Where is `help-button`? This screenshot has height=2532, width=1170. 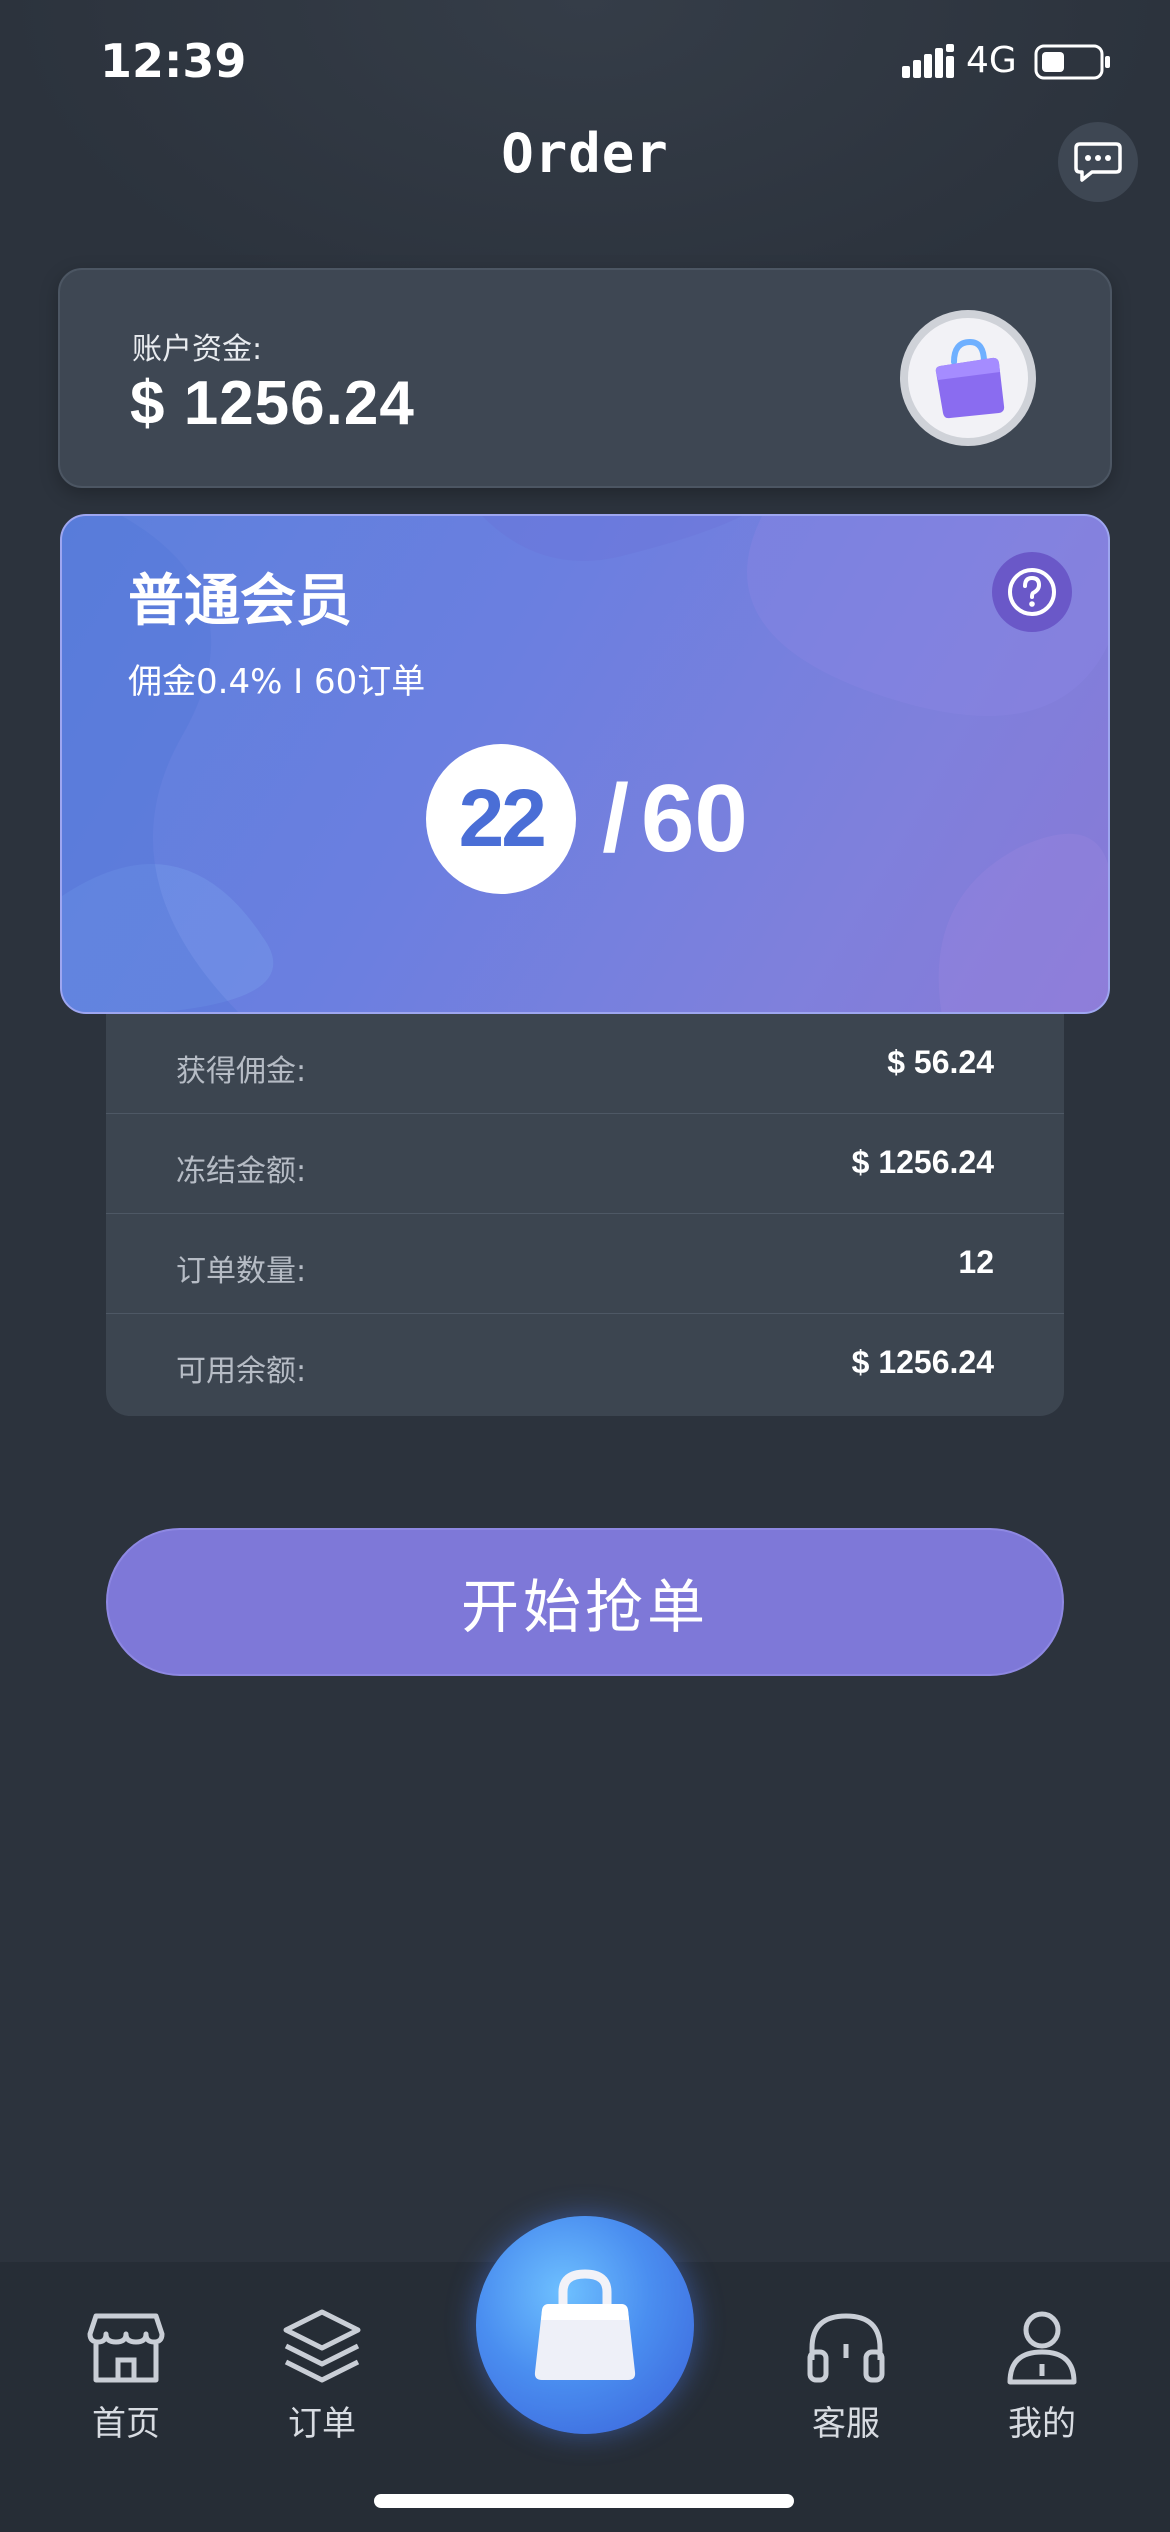 help-button is located at coordinates (1032, 592).